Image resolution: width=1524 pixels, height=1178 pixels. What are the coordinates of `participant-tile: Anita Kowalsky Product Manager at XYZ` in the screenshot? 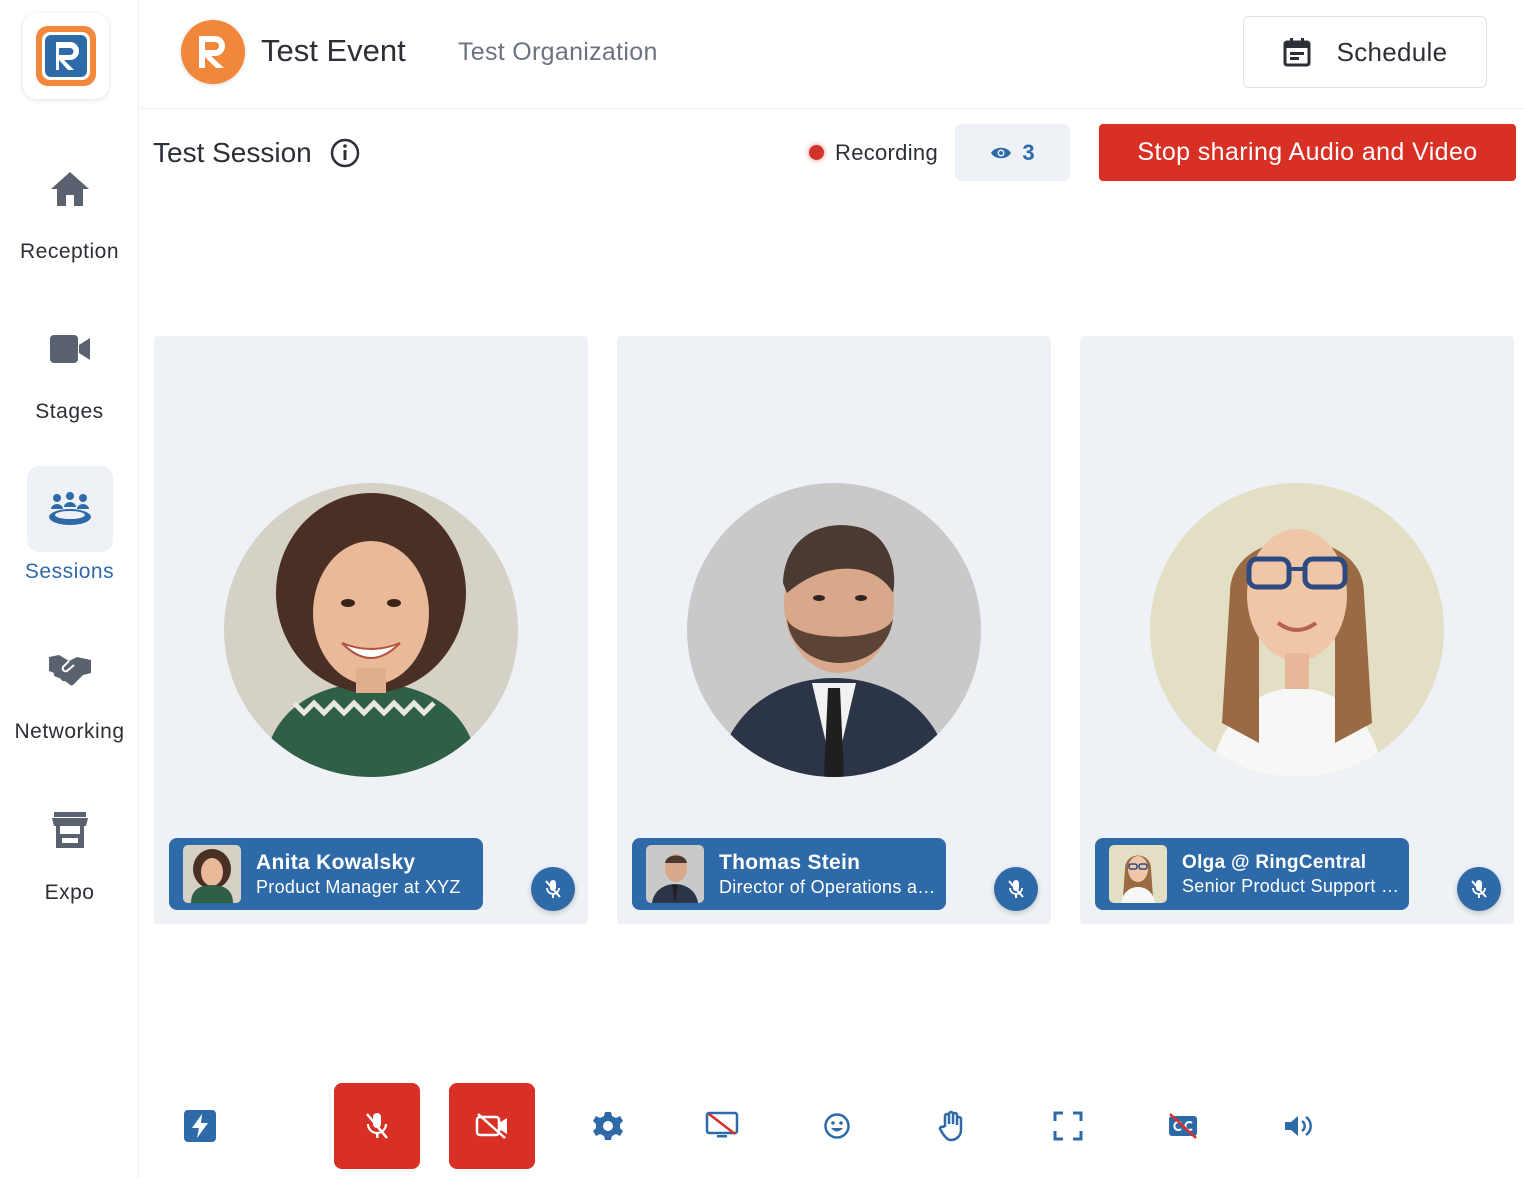 It's located at (371, 630).